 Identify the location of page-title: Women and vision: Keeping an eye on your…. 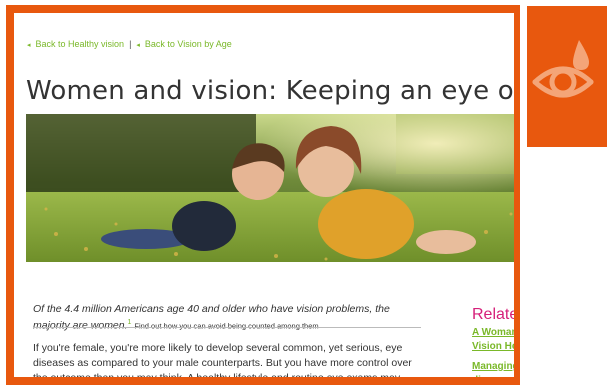
(270, 91).